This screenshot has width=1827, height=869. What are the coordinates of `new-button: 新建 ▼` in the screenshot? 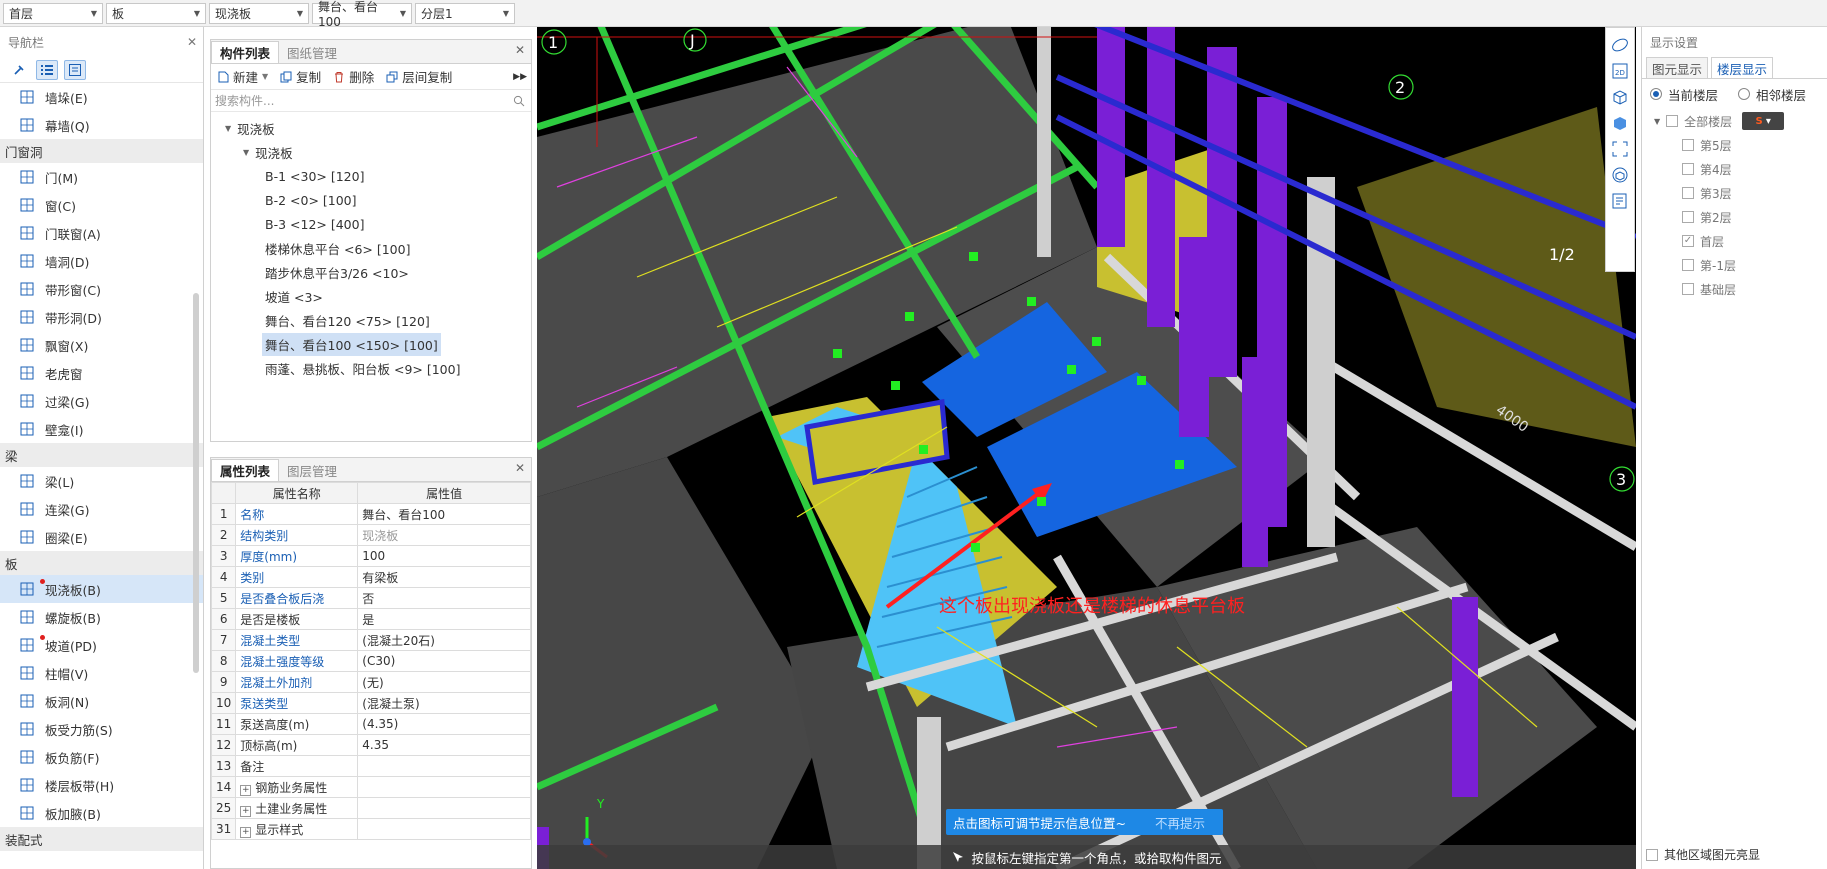 It's located at (242, 76).